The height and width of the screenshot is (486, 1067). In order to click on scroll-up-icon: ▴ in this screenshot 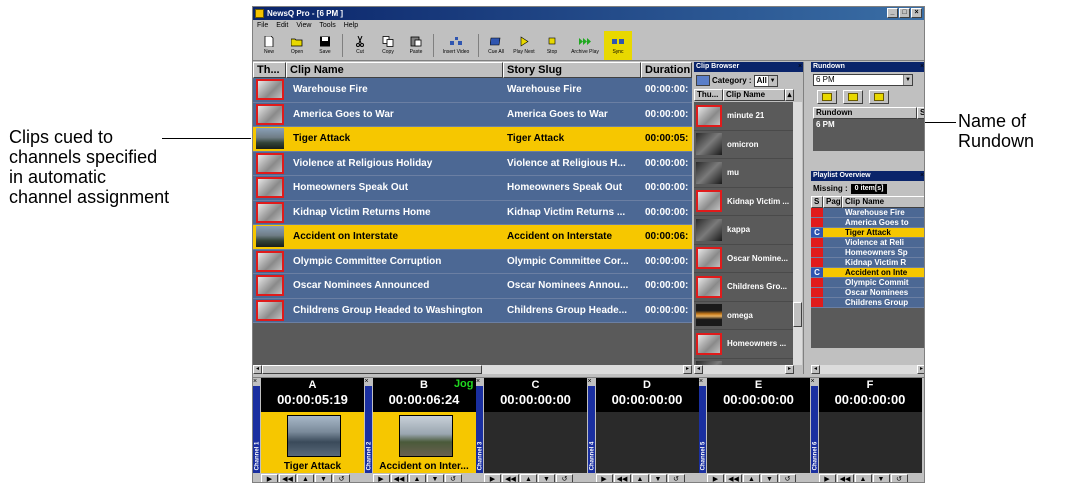, I will do `click(789, 95)`.